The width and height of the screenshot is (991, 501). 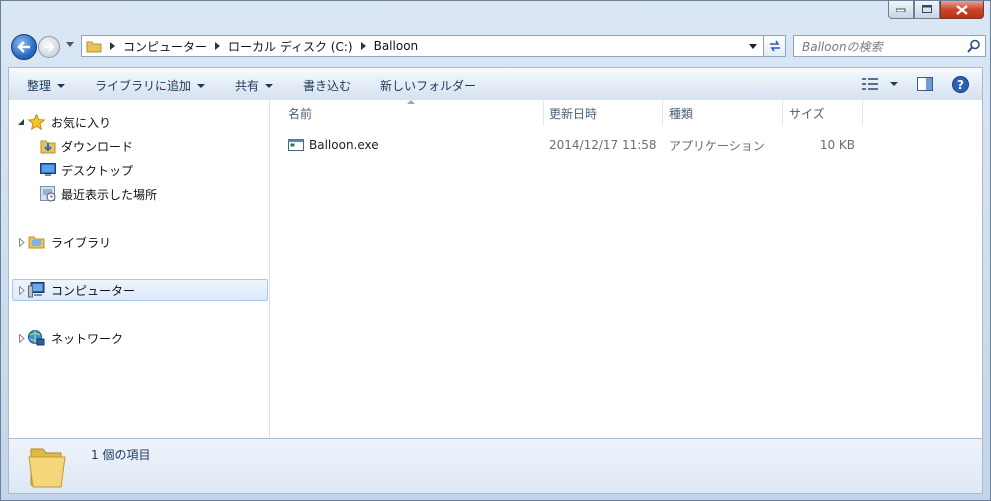 What do you see at coordinates (36, 338) in the screenshot?
I see `network-icon` at bounding box center [36, 338].